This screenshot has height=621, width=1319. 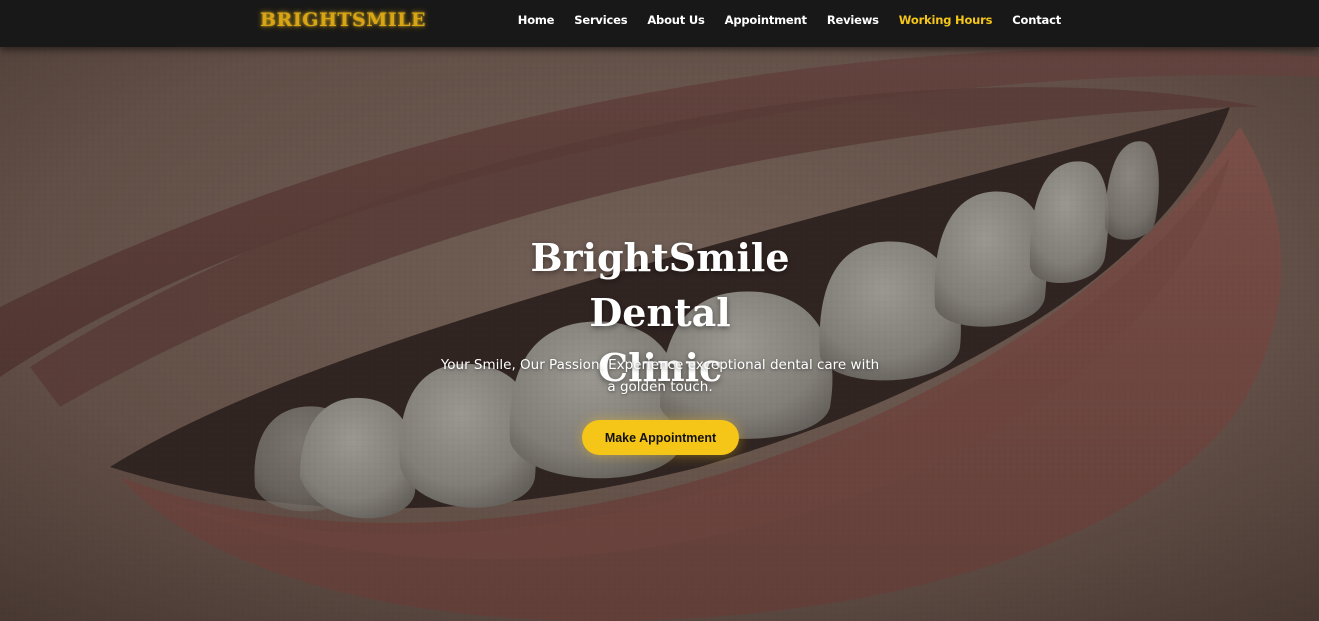 I want to click on hero-title-line1: BrightSmile Dental, so click(x=660, y=285).